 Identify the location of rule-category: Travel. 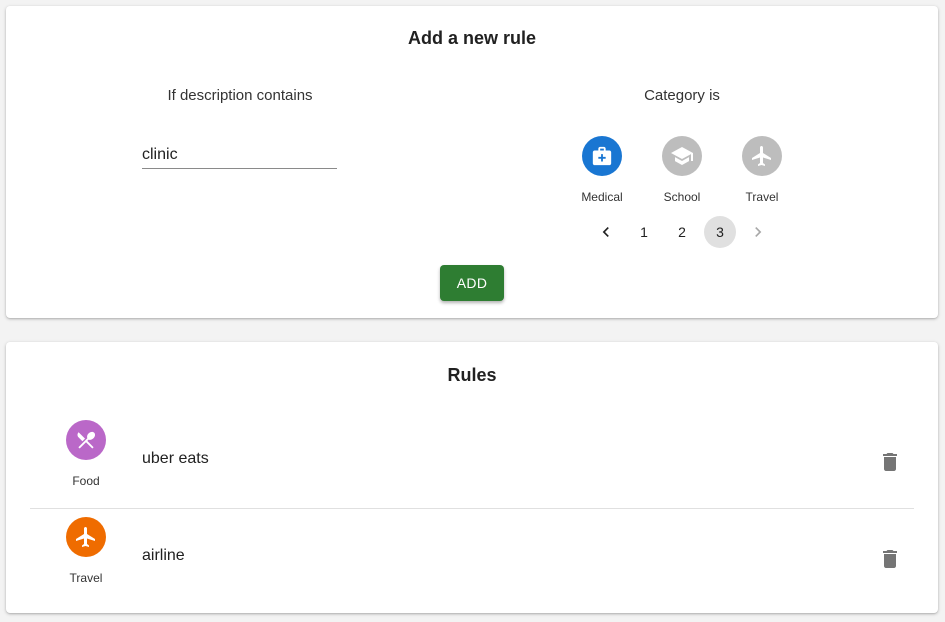
(86, 551).